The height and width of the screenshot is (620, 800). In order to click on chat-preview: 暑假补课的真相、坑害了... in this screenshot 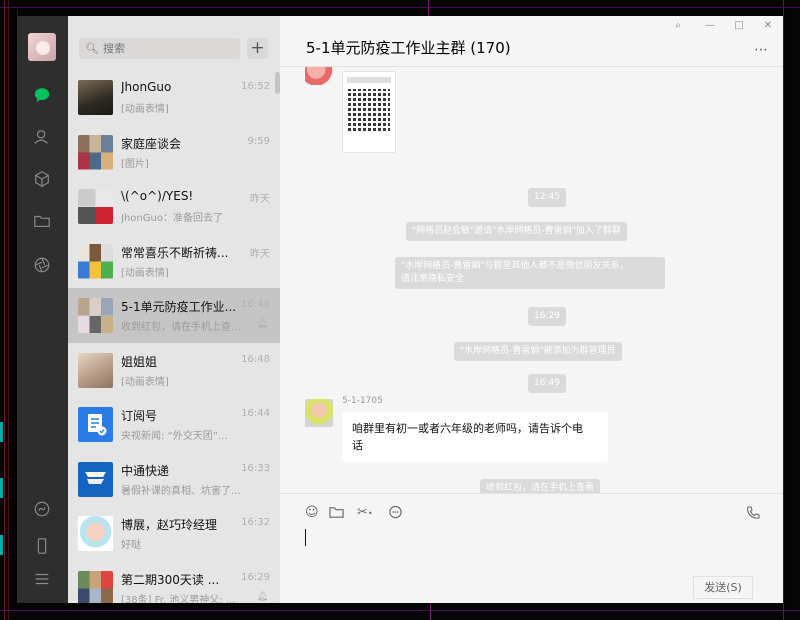, I will do `click(181, 491)`.